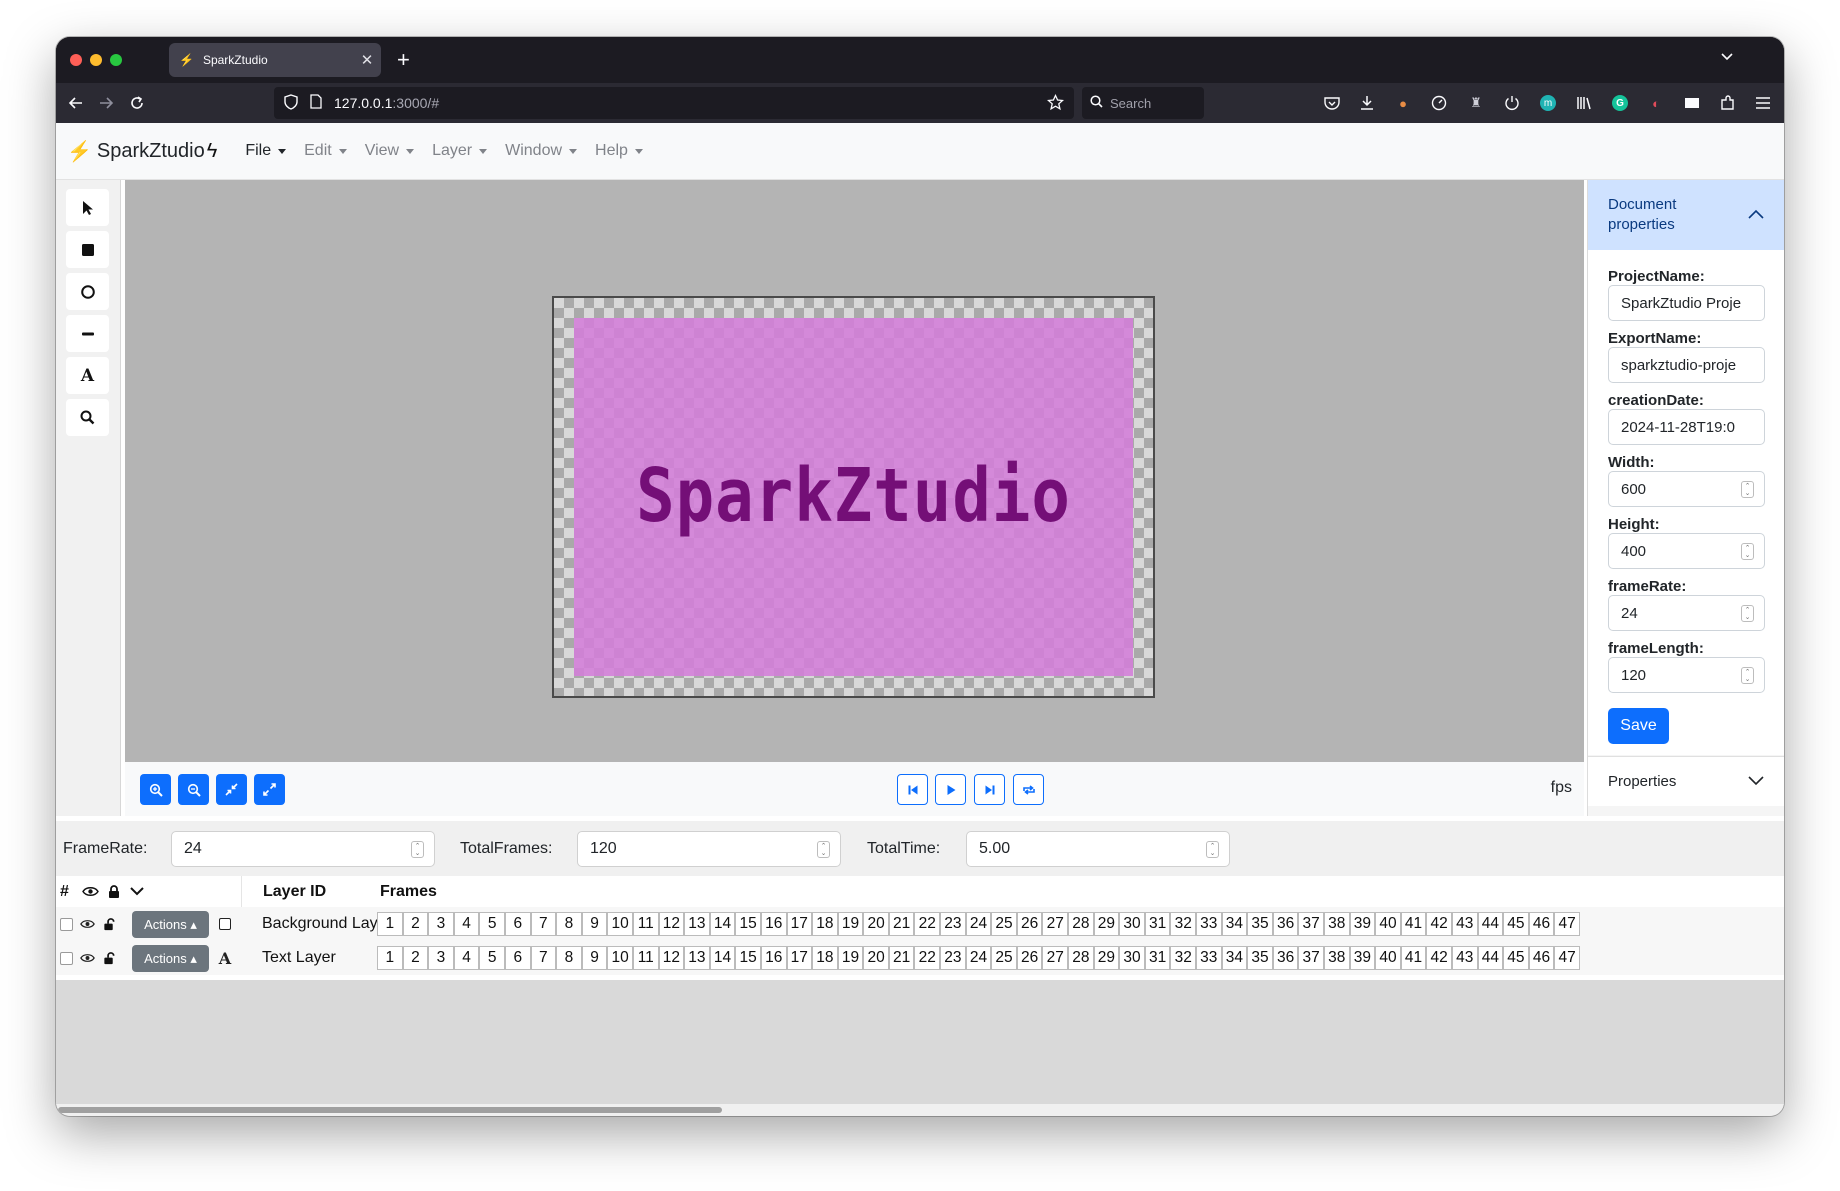 The height and width of the screenshot is (1191, 1840). I want to click on menu-edit: Edit, so click(325, 151).